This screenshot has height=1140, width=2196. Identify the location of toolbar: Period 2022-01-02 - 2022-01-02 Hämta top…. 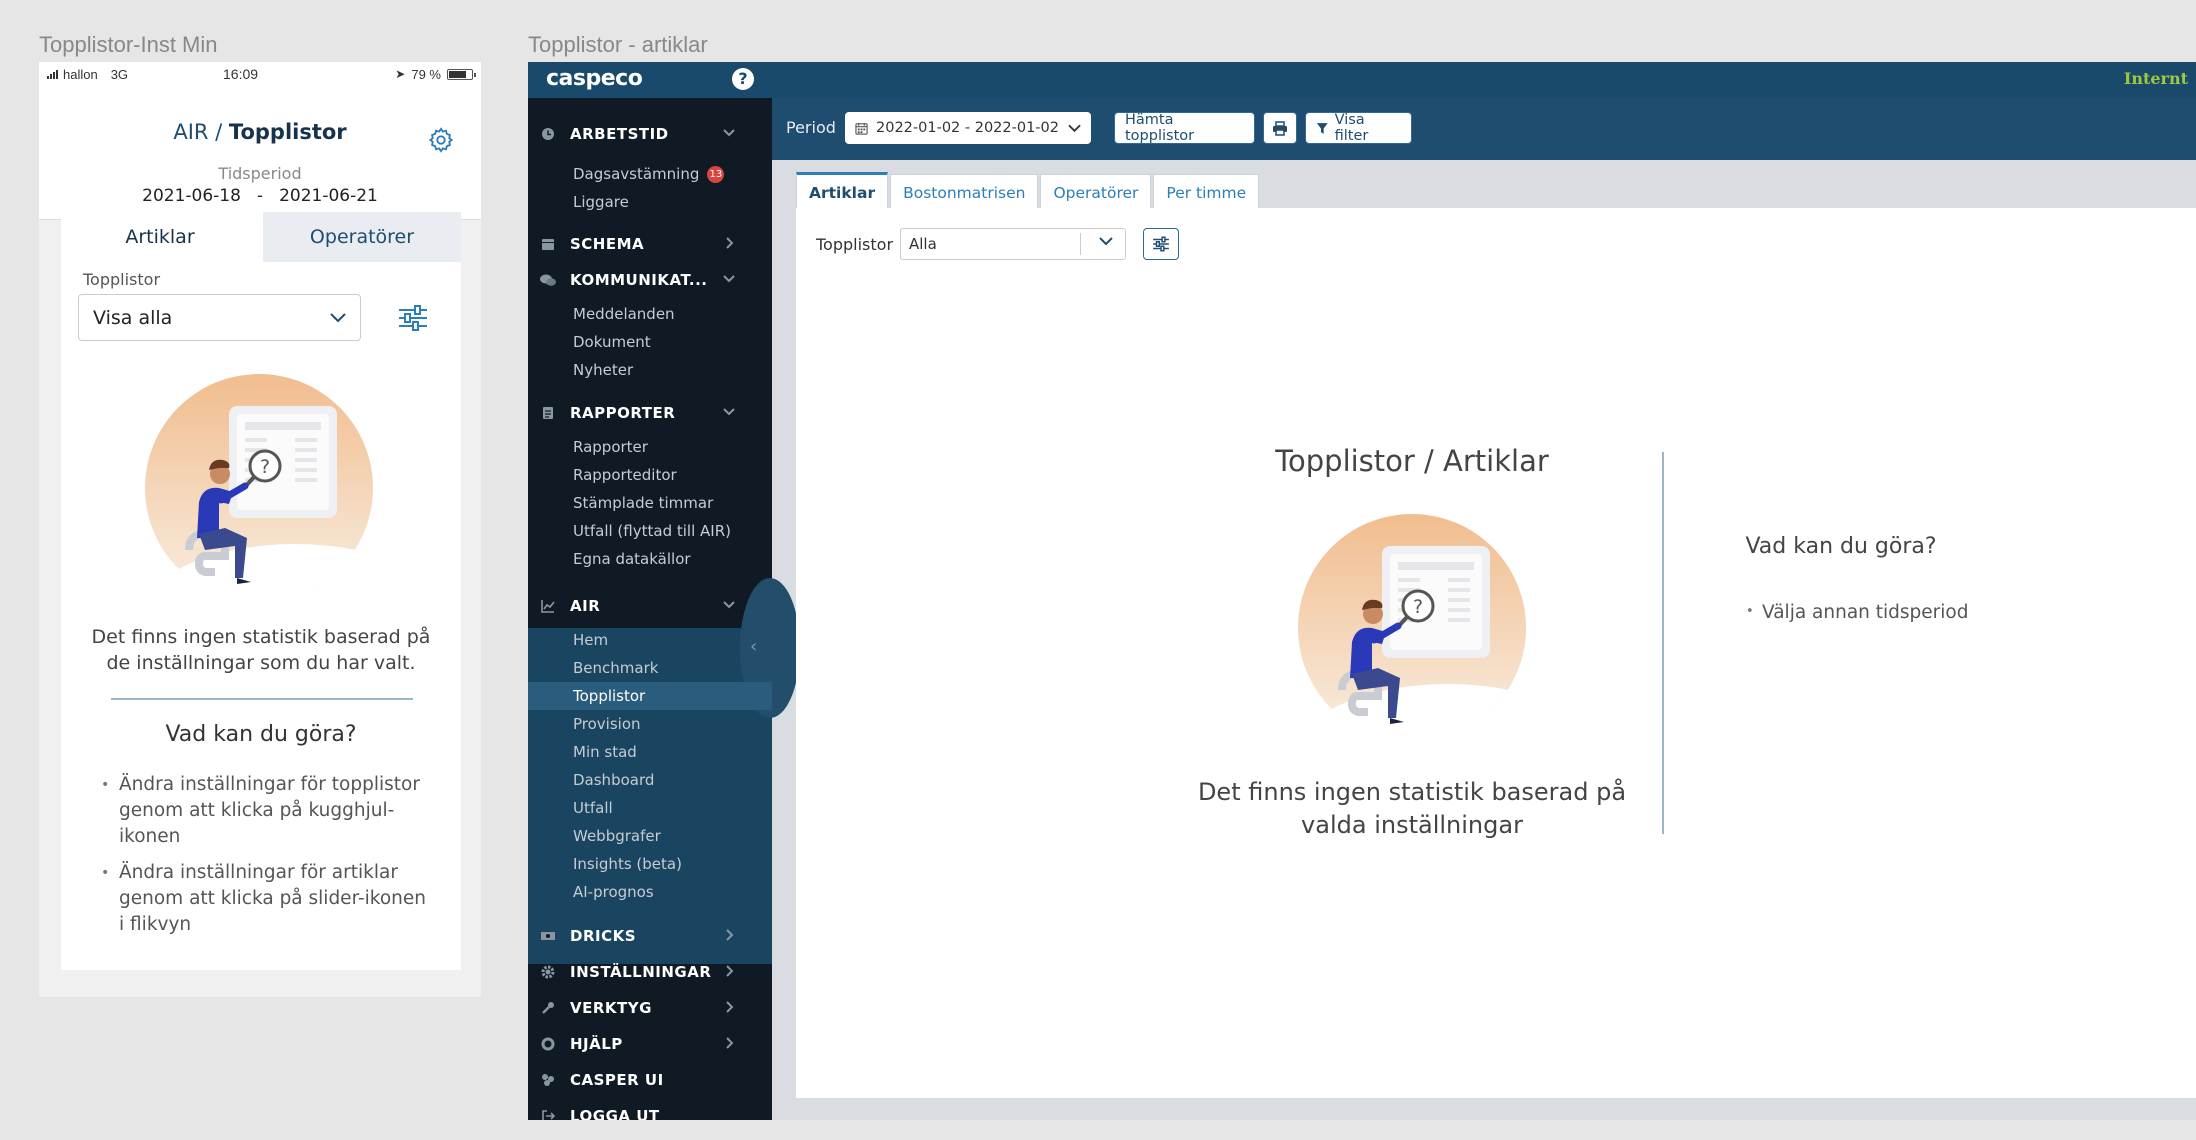
(1484, 129).